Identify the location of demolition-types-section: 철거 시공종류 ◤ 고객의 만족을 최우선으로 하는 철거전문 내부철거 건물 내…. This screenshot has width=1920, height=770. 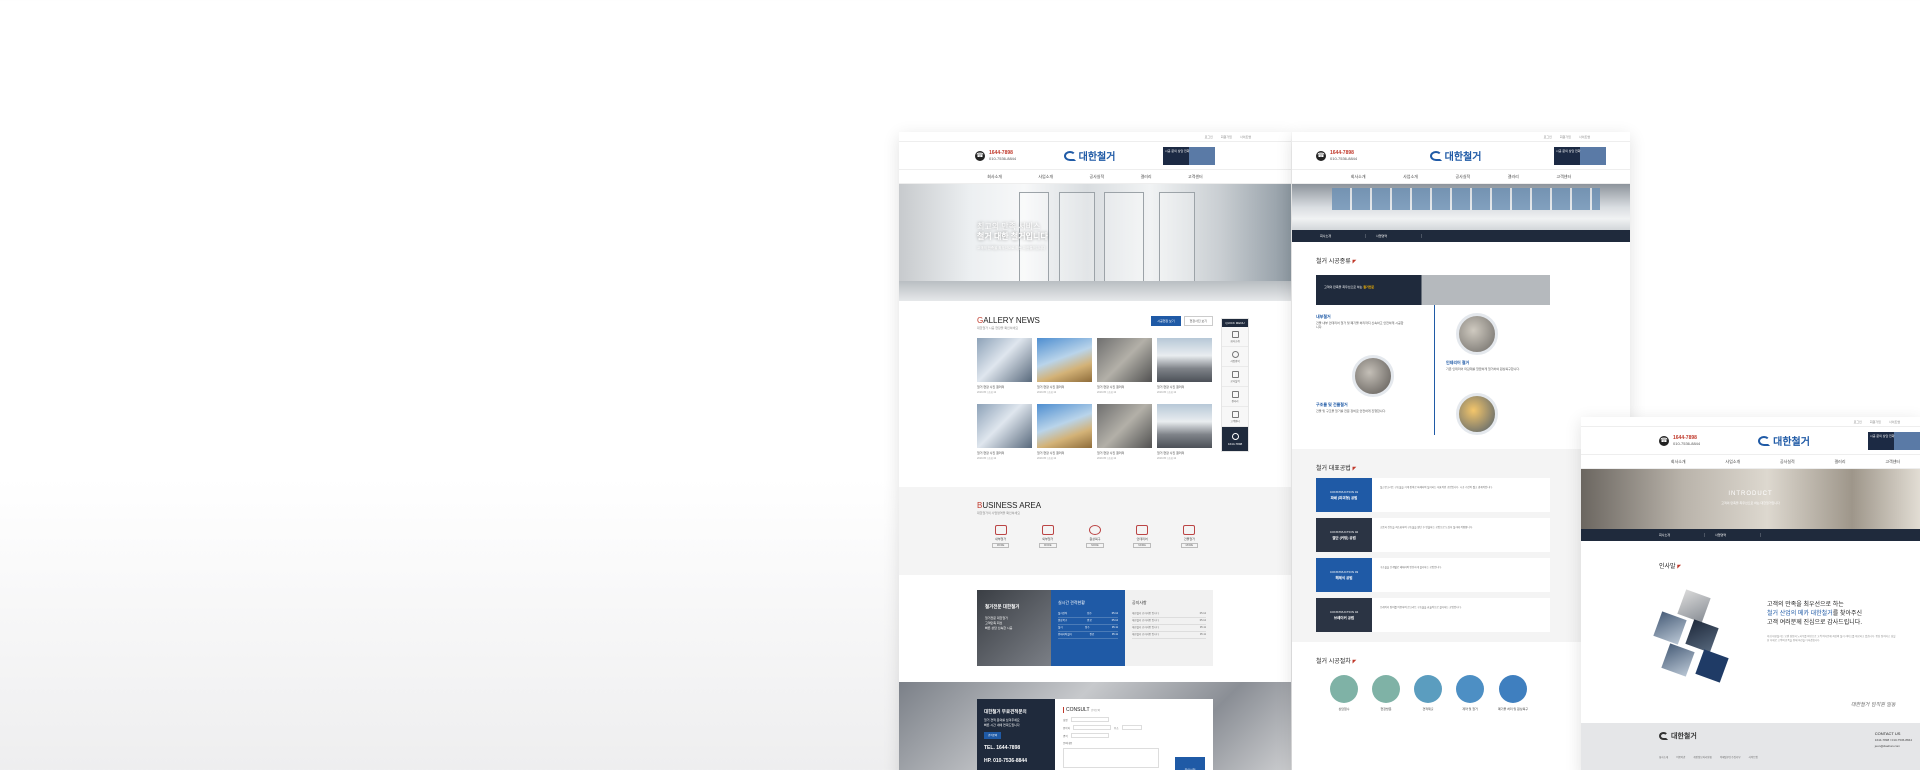
(1461, 338).